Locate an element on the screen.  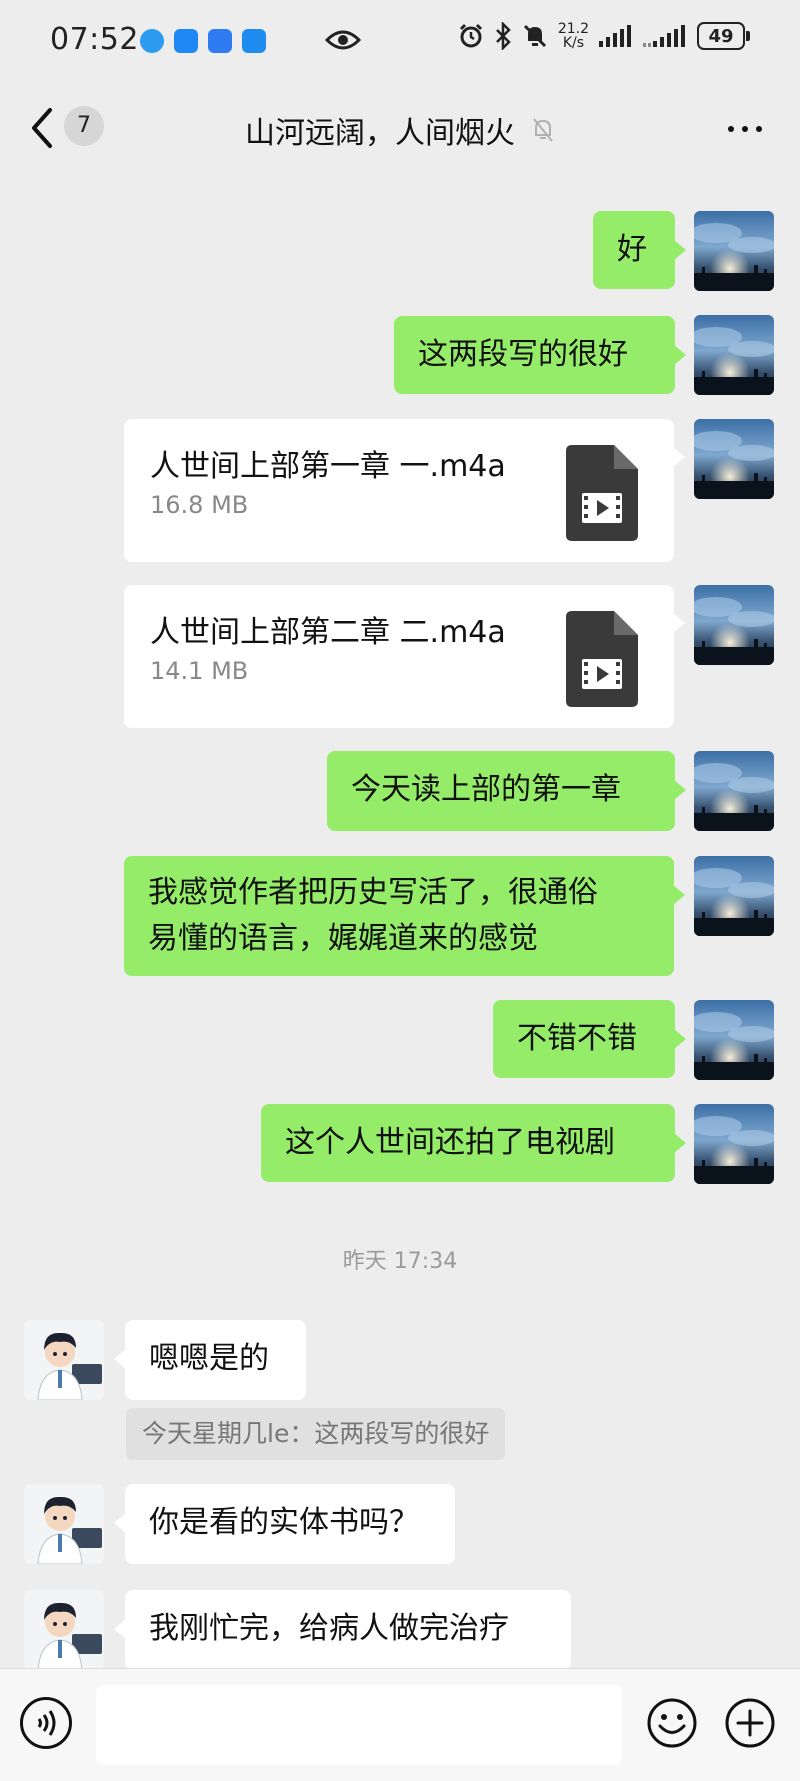
battery-level: 49 is located at coordinates (721, 36).